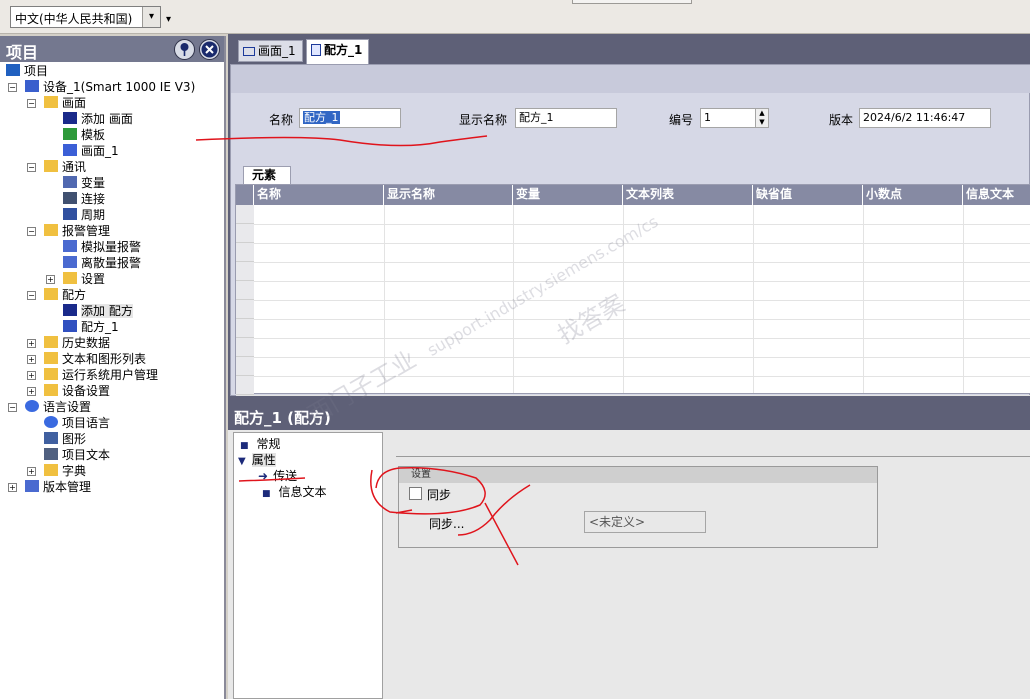 Image resolution: width=1030 pixels, height=699 pixels. What do you see at coordinates (102, 247) in the screenshot?
I see `tree-item: 模拟量报警` at bounding box center [102, 247].